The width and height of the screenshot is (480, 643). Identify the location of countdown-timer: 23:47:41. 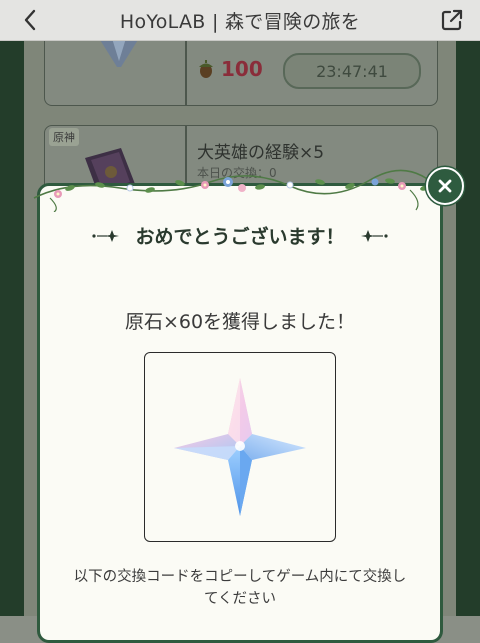
(352, 71).